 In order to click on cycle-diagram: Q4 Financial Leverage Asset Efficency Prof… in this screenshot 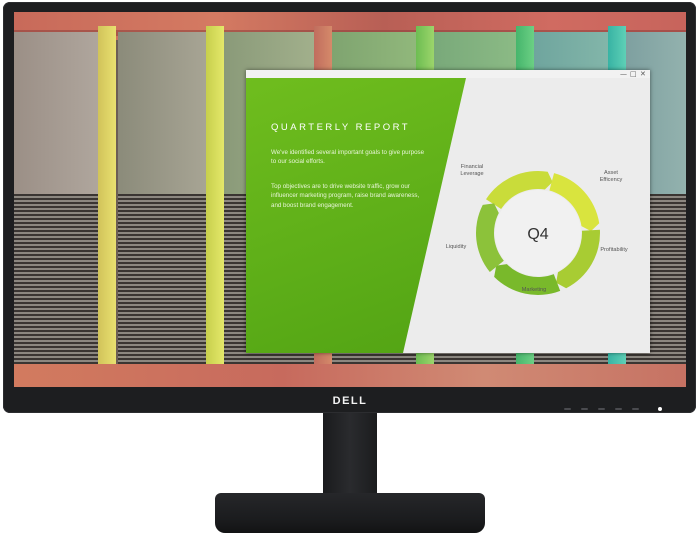, I will do `click(536, 230)`.